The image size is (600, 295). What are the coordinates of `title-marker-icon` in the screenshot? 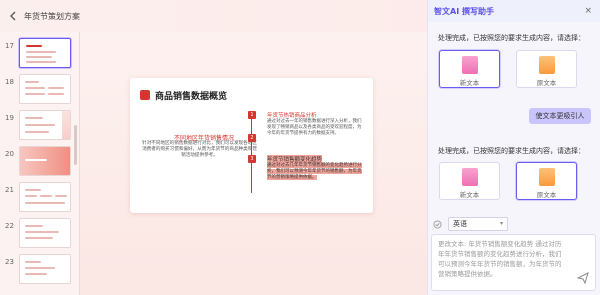 It's located at (145, 95).